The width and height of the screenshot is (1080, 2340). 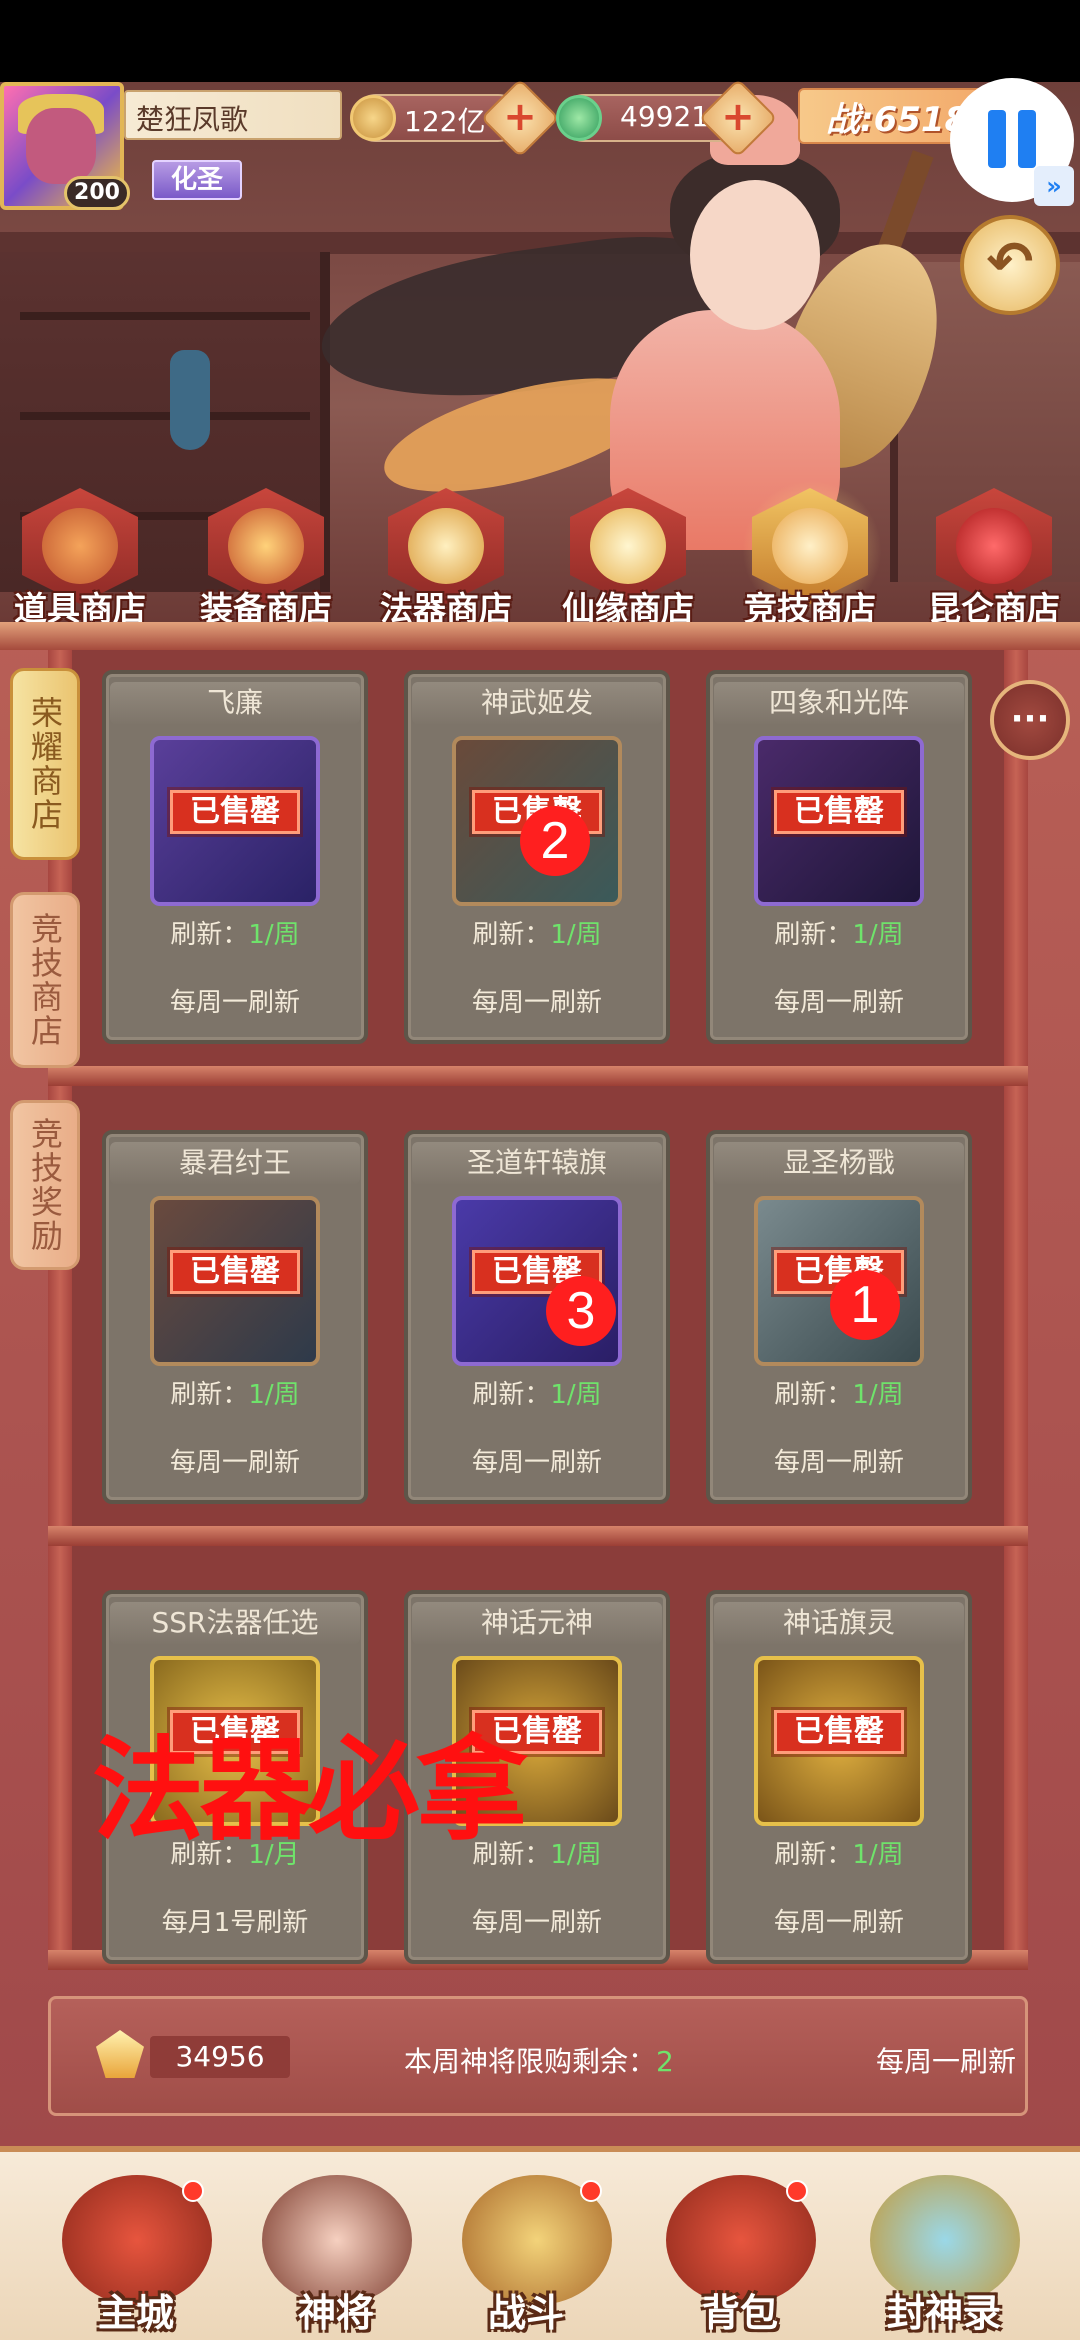 I want to click on back-button: ↶, so click(x=1010, y=265).